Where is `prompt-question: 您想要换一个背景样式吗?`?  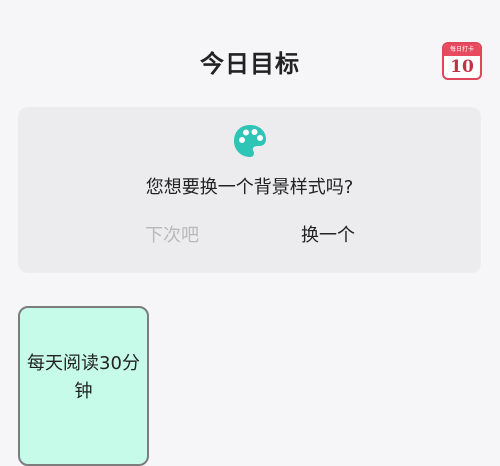 prompt-question: 您想要换一个背景样式吗? is located at coordinates (249, 187).